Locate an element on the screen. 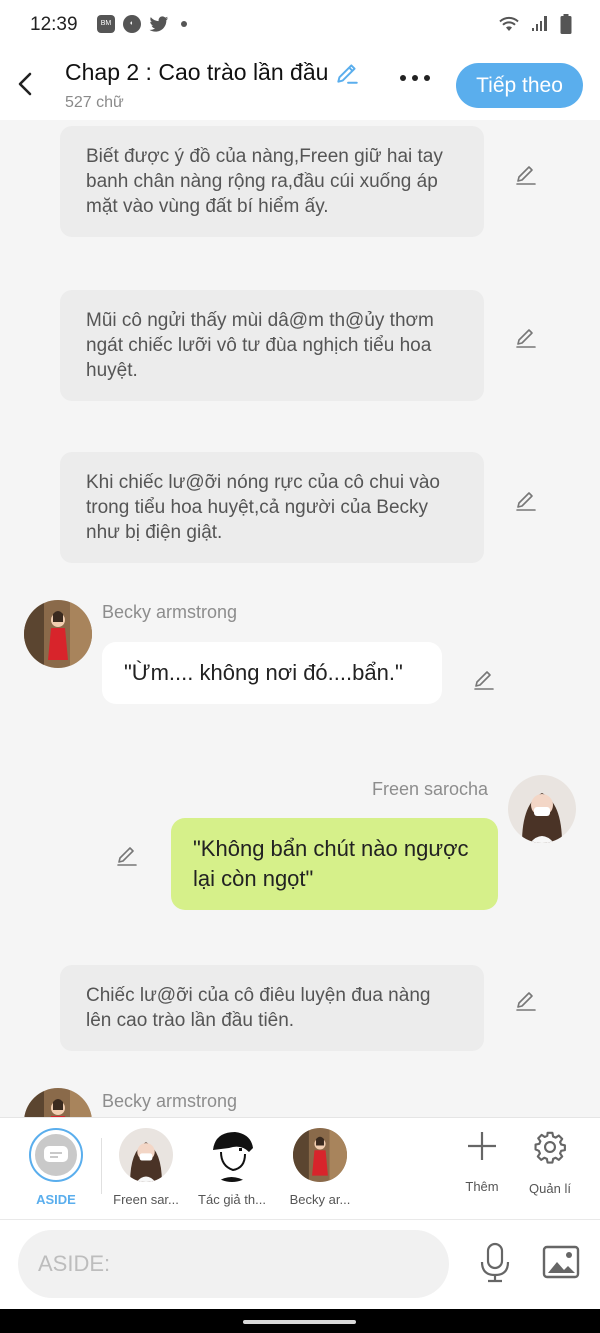 The image size is (600, 1333). becky-message-bubble: "Ừm.... không nơi đó....bẩn." is located at coordinates (272, 673).